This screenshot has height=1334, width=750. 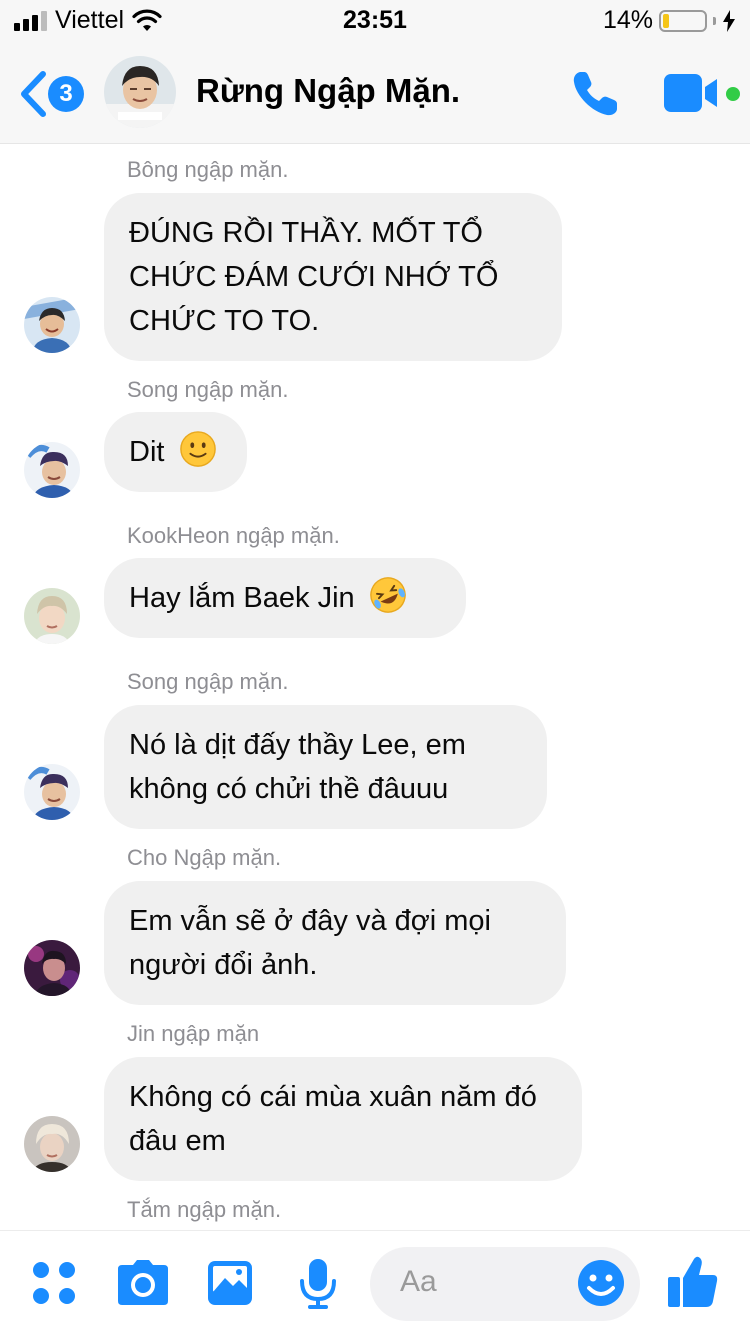 I want to click on message-bubble: Hay lắm Baek Jin, so click(x=285, y=598).